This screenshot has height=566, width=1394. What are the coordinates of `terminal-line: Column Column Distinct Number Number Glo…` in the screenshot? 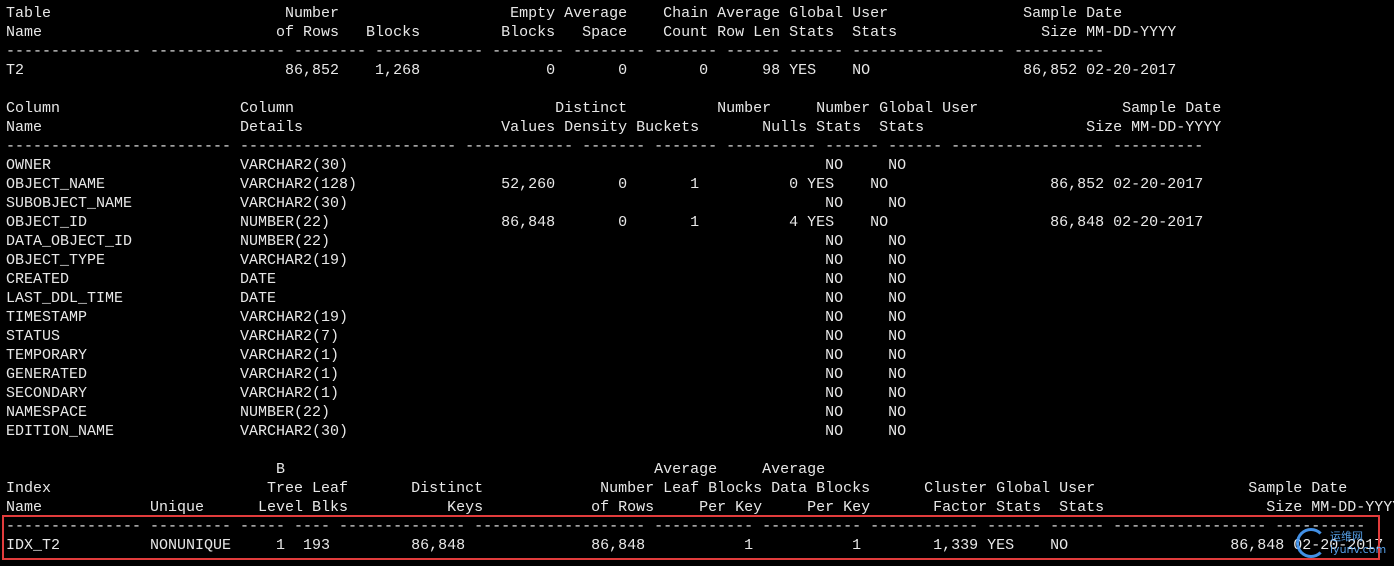 It's located at (614, 108).